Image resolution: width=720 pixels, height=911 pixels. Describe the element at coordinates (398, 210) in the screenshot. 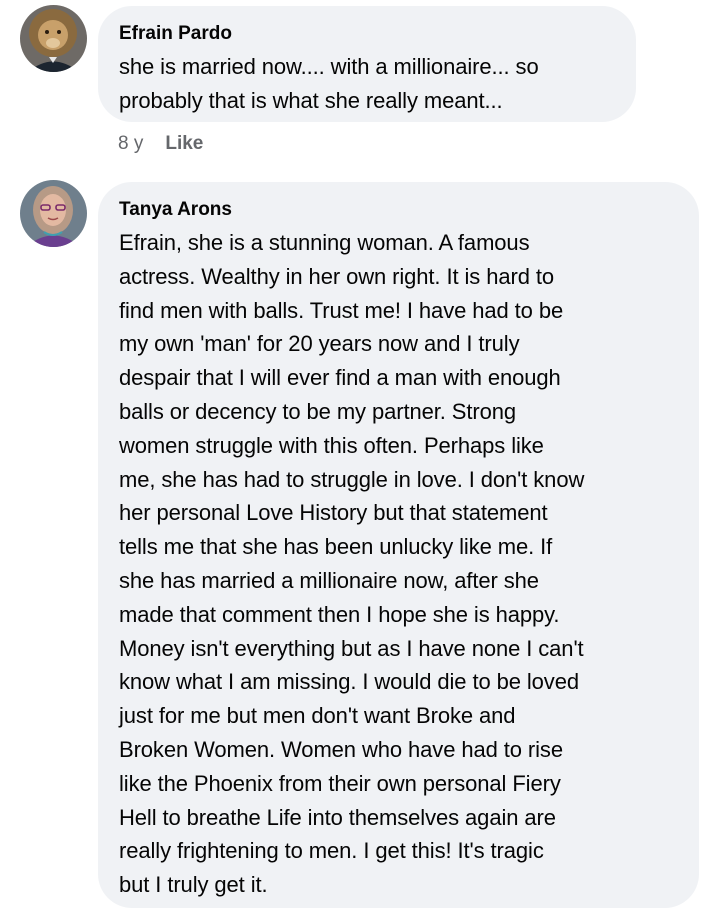

I see `comment-author: Tanya Arons` at that location.